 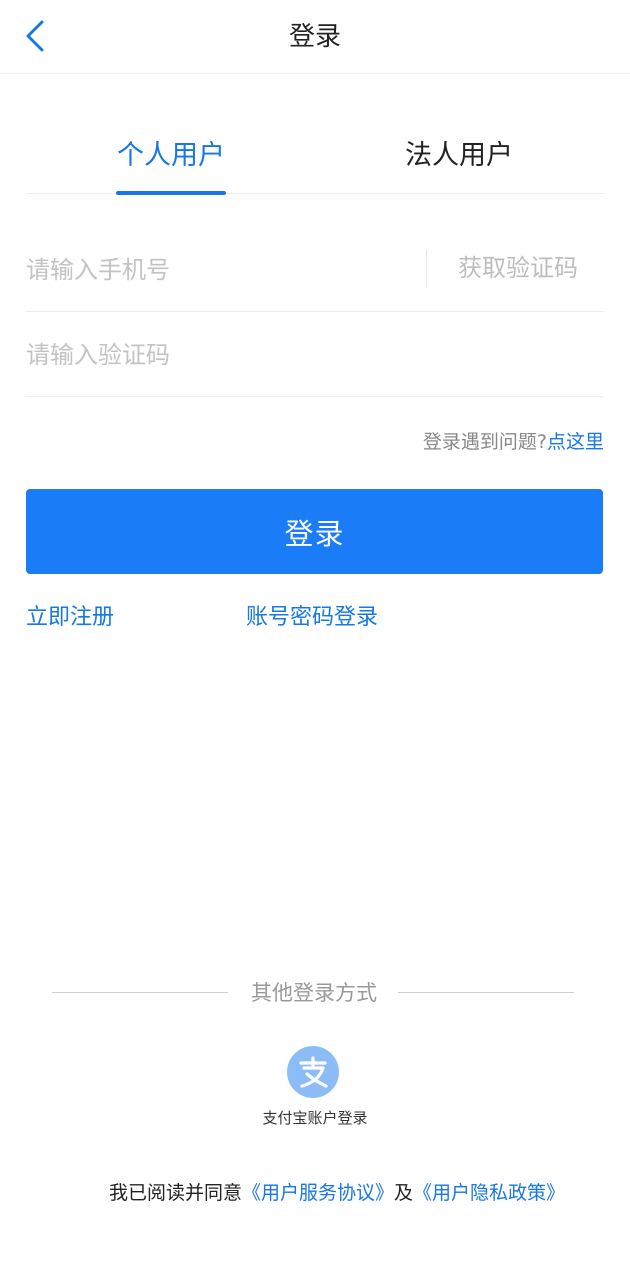 I want to click on other-login-title: 其他登录方式, so click(x=314, y=993).